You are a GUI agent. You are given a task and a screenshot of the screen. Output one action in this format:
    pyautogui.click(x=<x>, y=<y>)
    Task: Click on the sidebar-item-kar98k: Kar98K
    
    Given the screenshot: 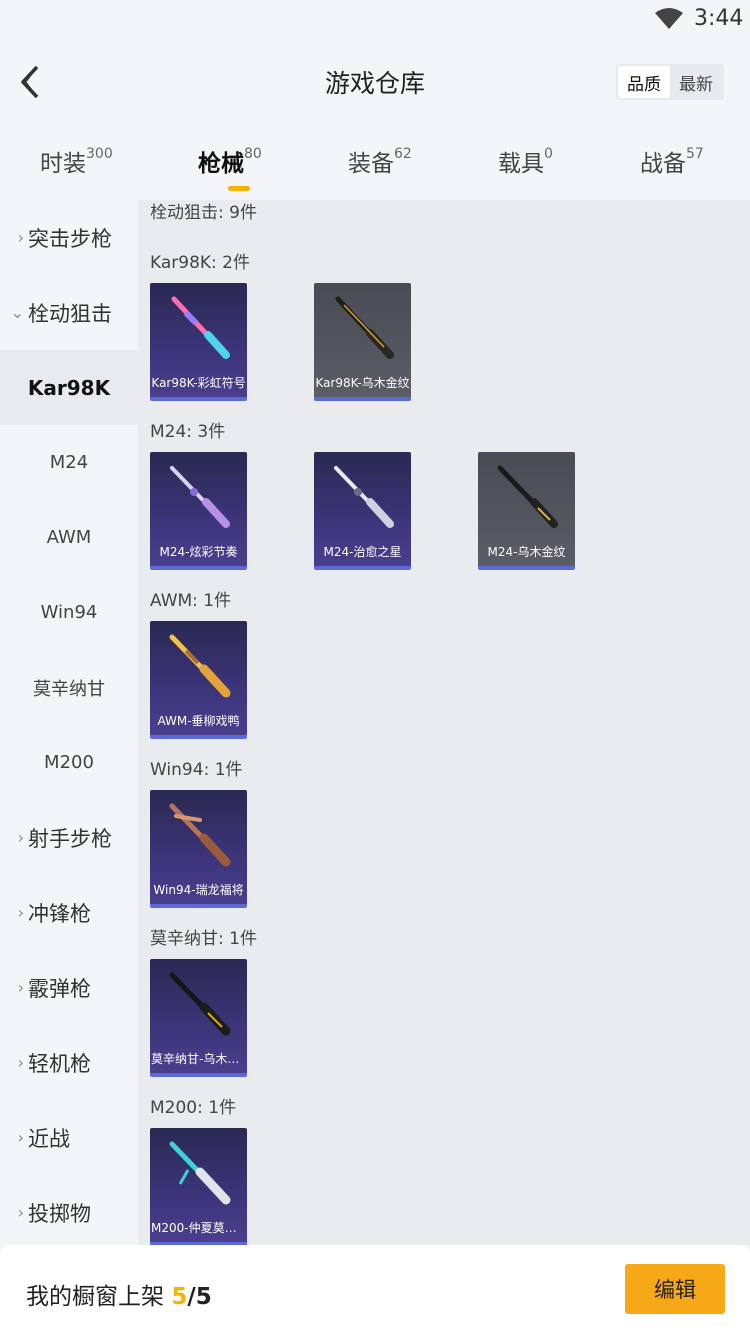 What is the action you would take?
    pyautogui.click(x=69, y=387)
    